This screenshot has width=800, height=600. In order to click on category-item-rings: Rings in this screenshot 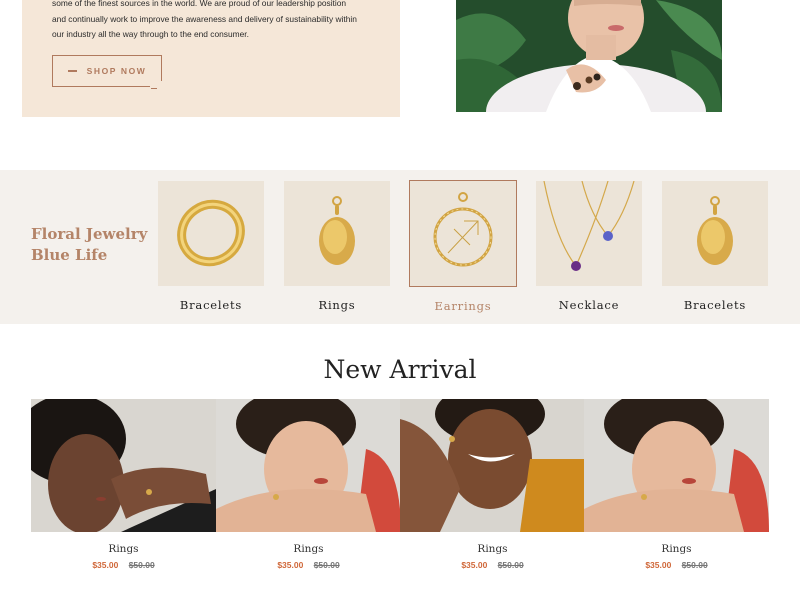, I will do `click(337, 246)`.